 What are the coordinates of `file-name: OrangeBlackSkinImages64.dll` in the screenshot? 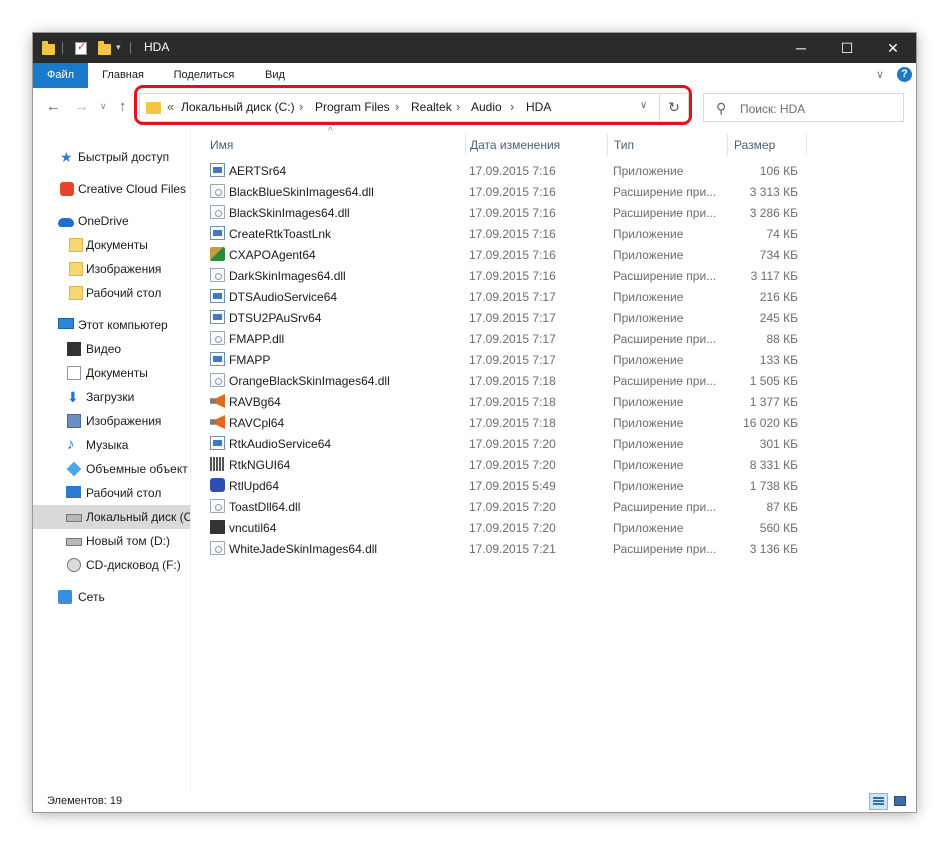 It's located at (309, 381).